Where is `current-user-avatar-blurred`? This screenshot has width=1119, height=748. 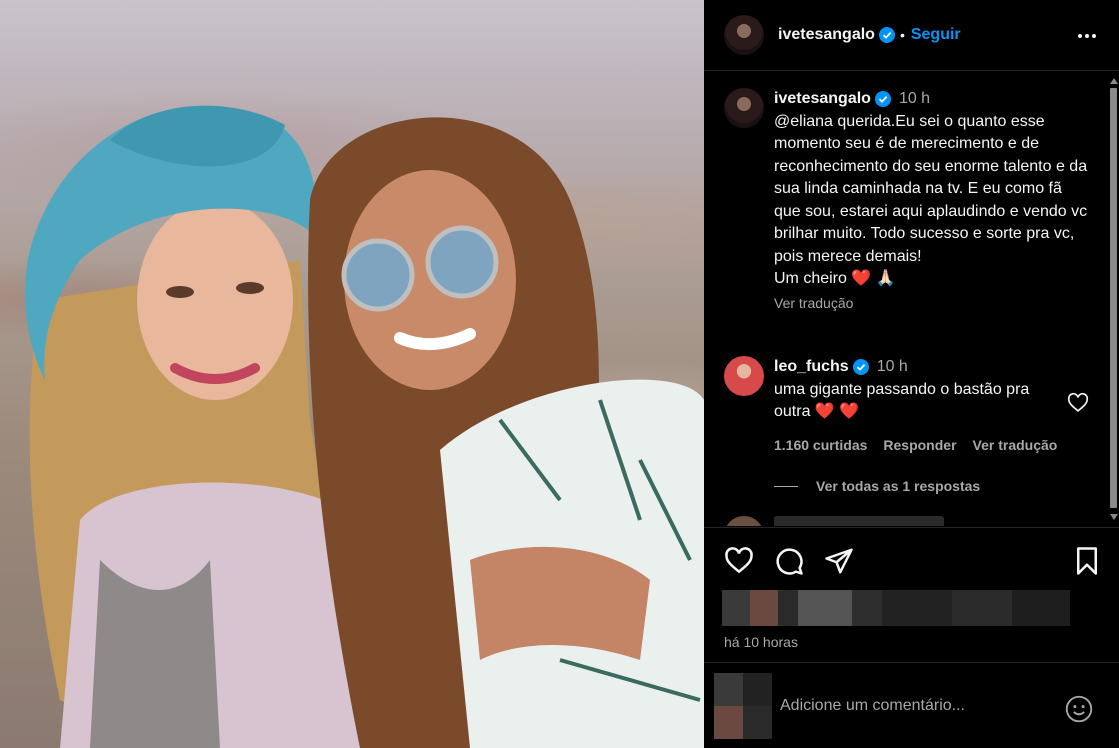
current-user-avatar-blurred is located at coordinates (743, 705).